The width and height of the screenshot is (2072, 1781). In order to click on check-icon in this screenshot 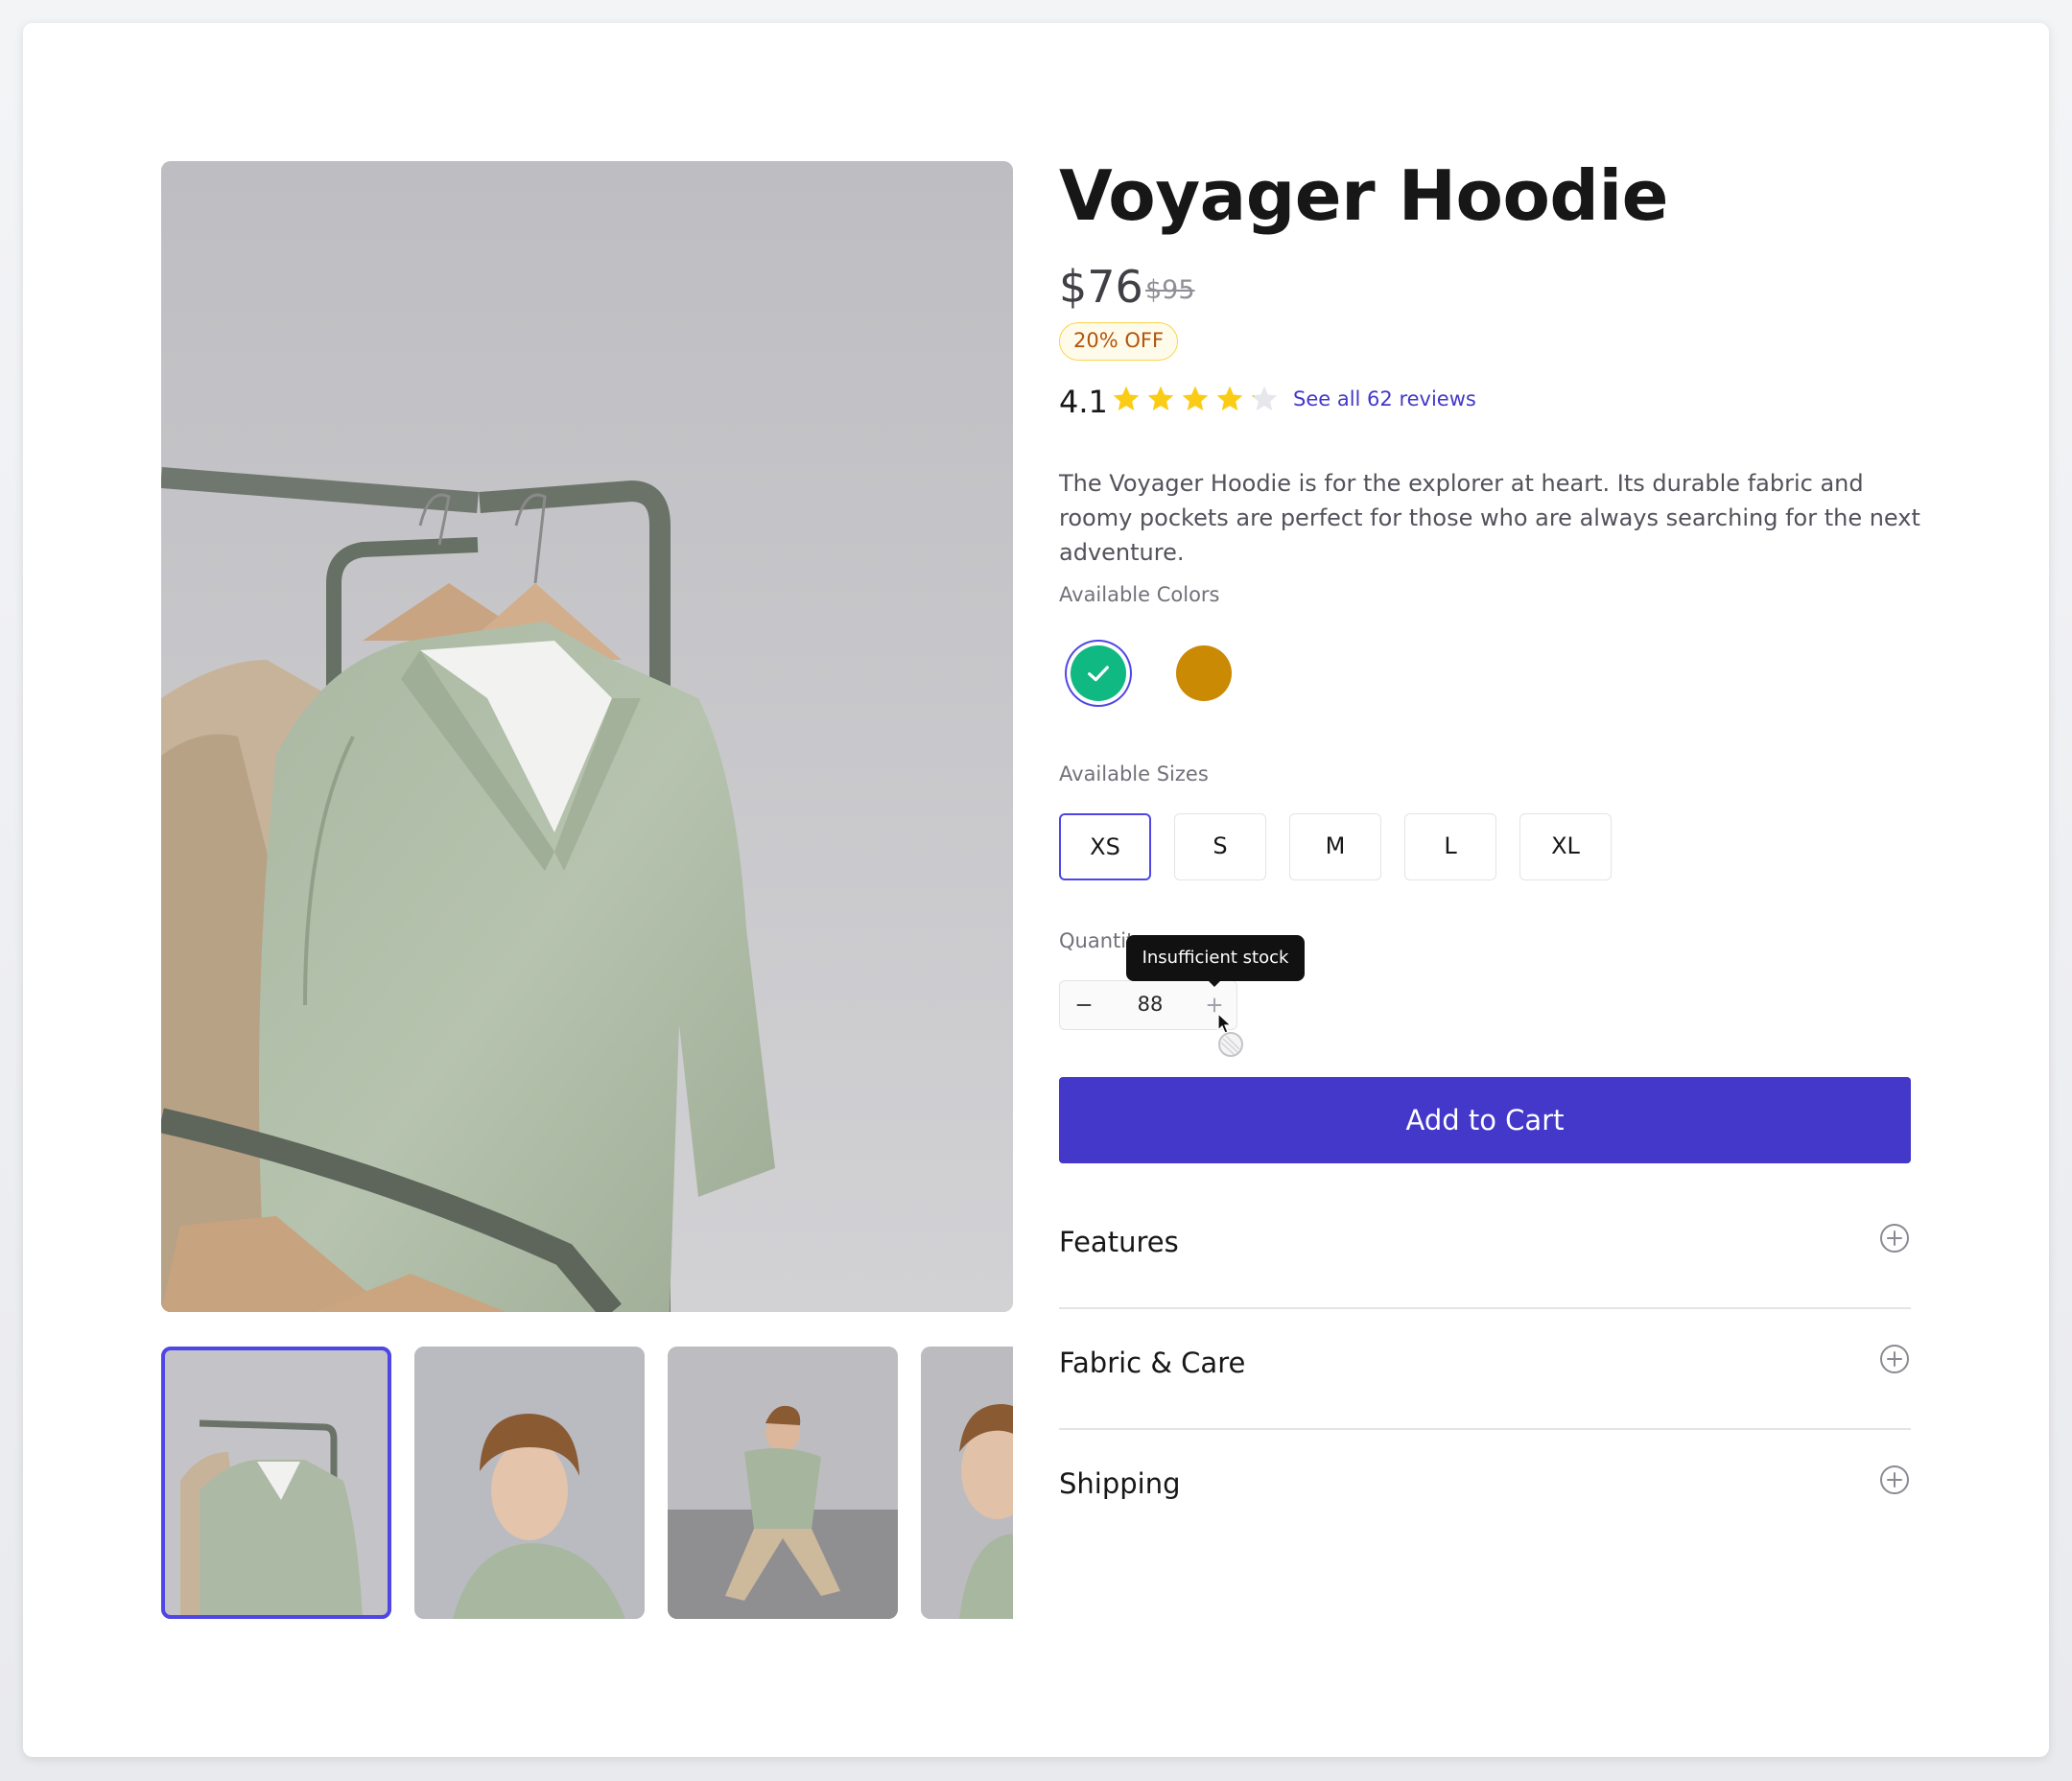, I will do `click(1098, 674)`.